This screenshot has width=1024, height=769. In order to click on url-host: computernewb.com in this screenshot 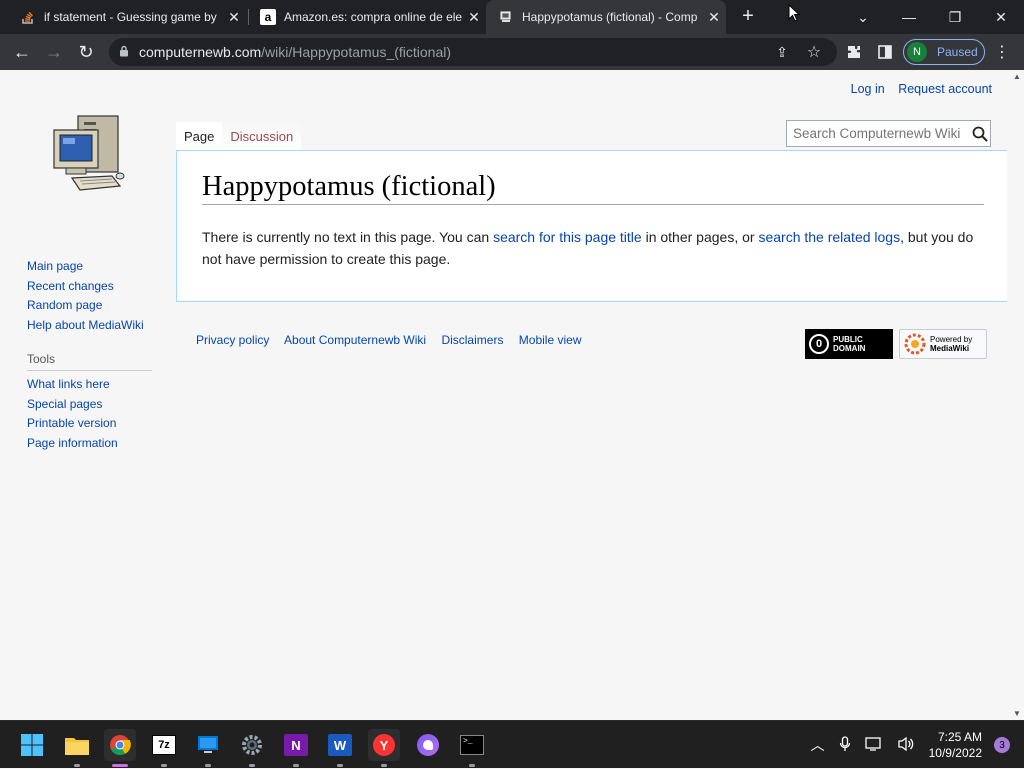, I will do `click(200, 52)`.